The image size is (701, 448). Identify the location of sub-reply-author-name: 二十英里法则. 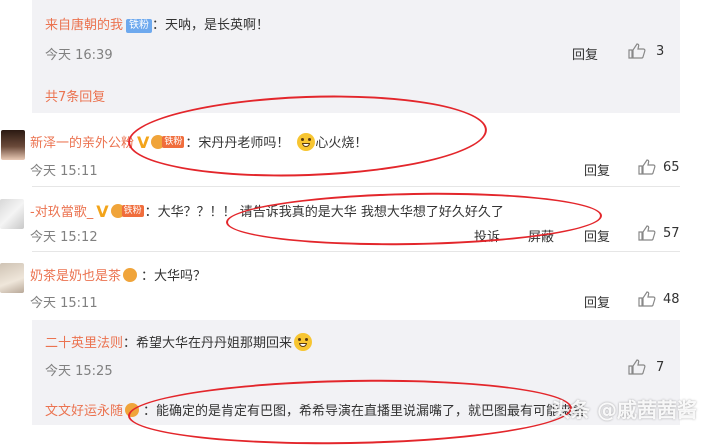
(84, 343).